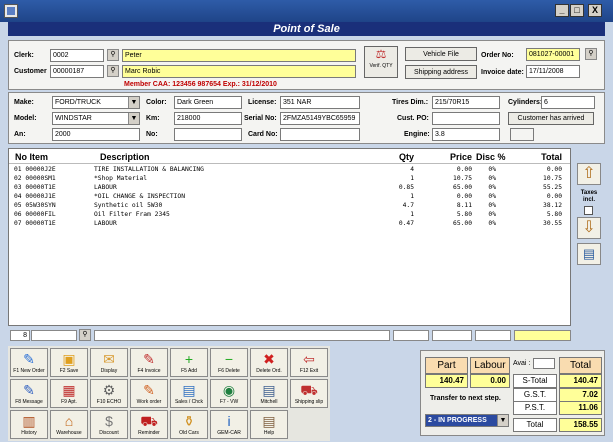 This screenshot has width=613, height=442. Describe the element at coordinates (189, 393) in the screenshot. I see `sales-check-button: ▤ Sales / Chck` at that location.